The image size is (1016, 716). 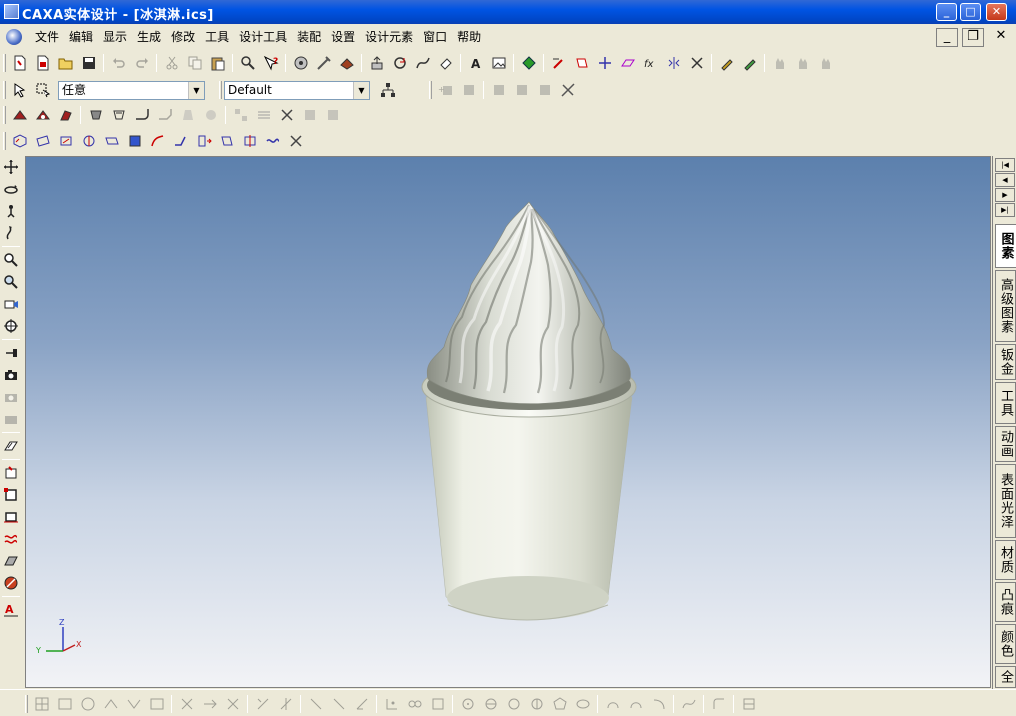 I want to click on tab-tools: 工具, so click(x=1005, y=403).